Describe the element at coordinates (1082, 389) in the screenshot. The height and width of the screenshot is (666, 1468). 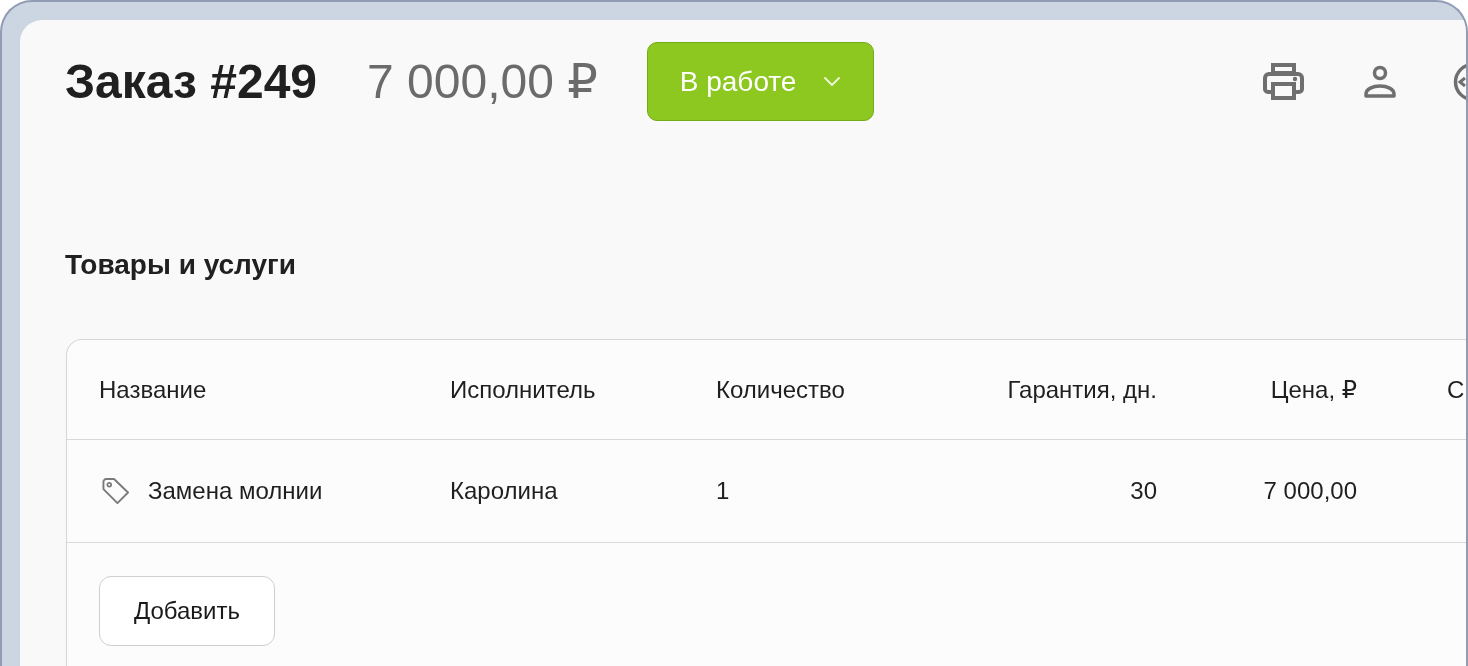
I see `column-header: Гарантия, дн.` at that location.